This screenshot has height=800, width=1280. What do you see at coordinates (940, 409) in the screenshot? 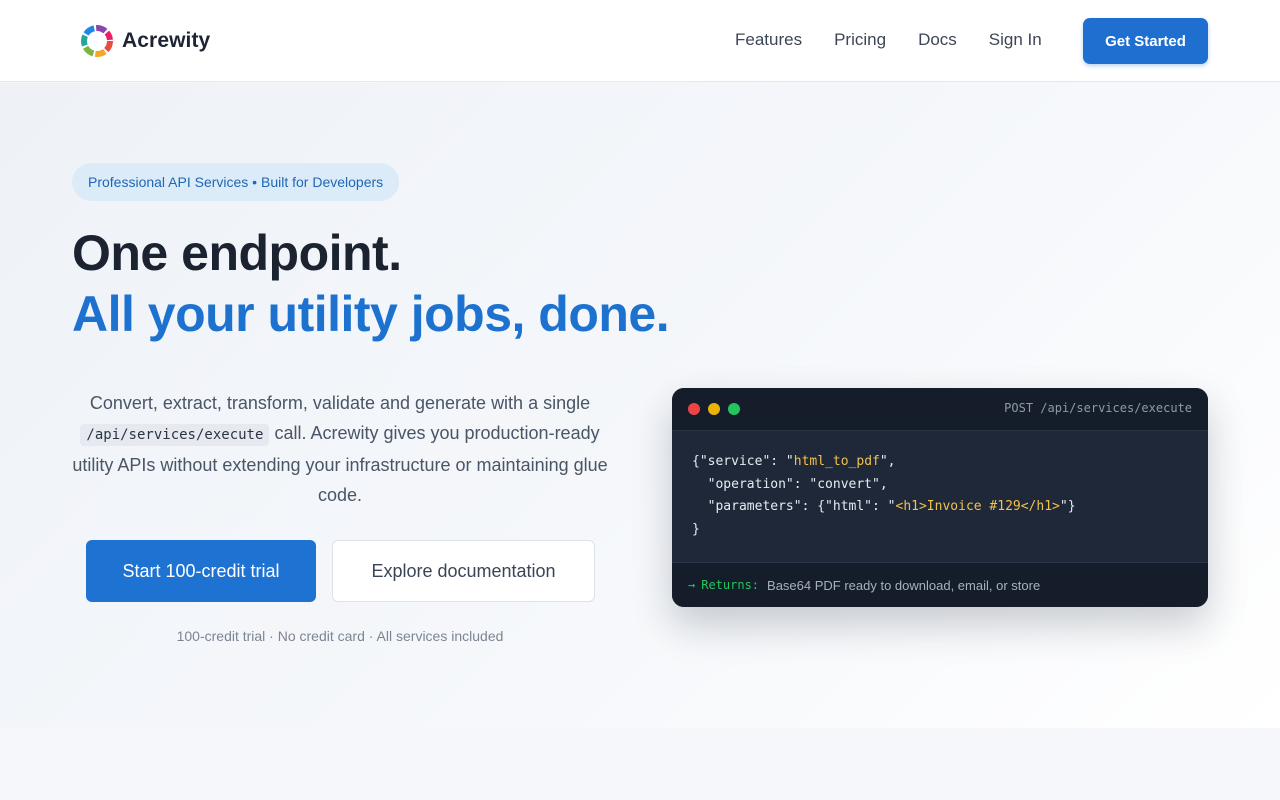
I see `code-card-header: POST /api/services/execute` at bounding box center [940, 409].